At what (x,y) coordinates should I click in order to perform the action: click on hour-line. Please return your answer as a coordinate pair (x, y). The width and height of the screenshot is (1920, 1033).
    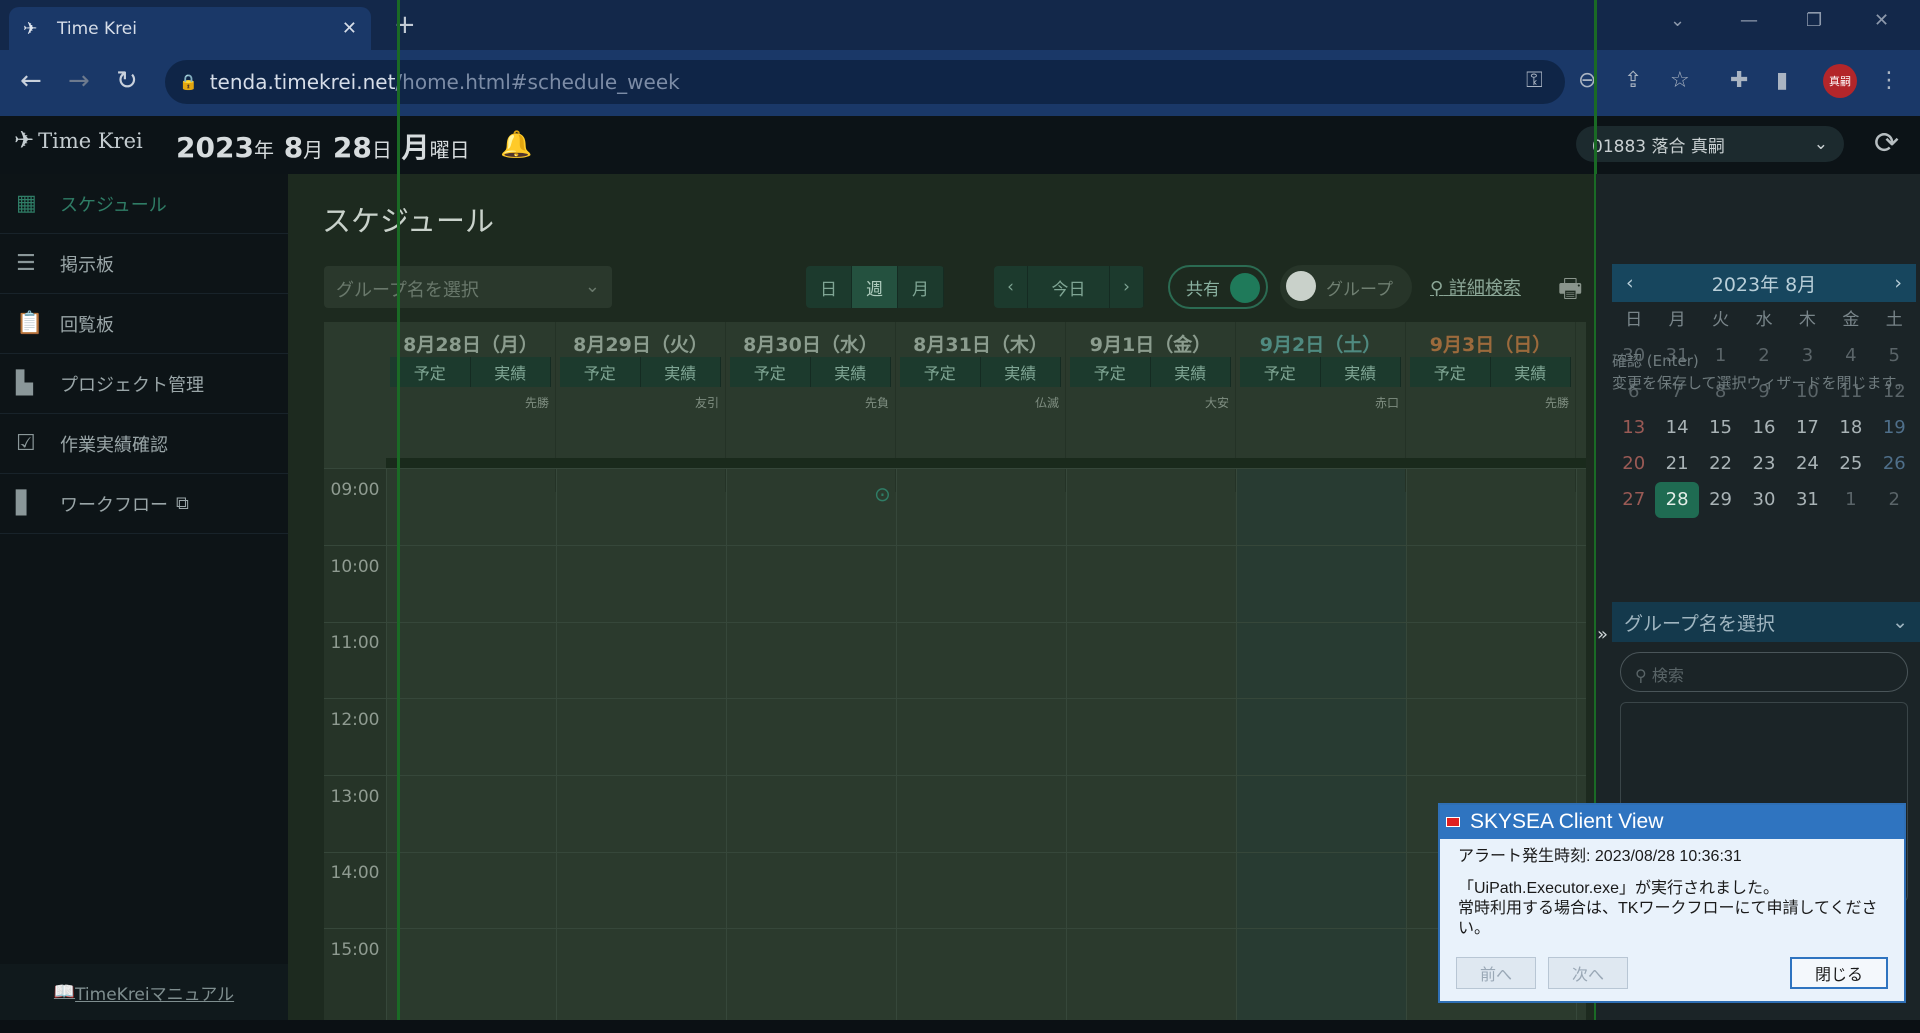
    Looking at the image, I should click on (955, 698).